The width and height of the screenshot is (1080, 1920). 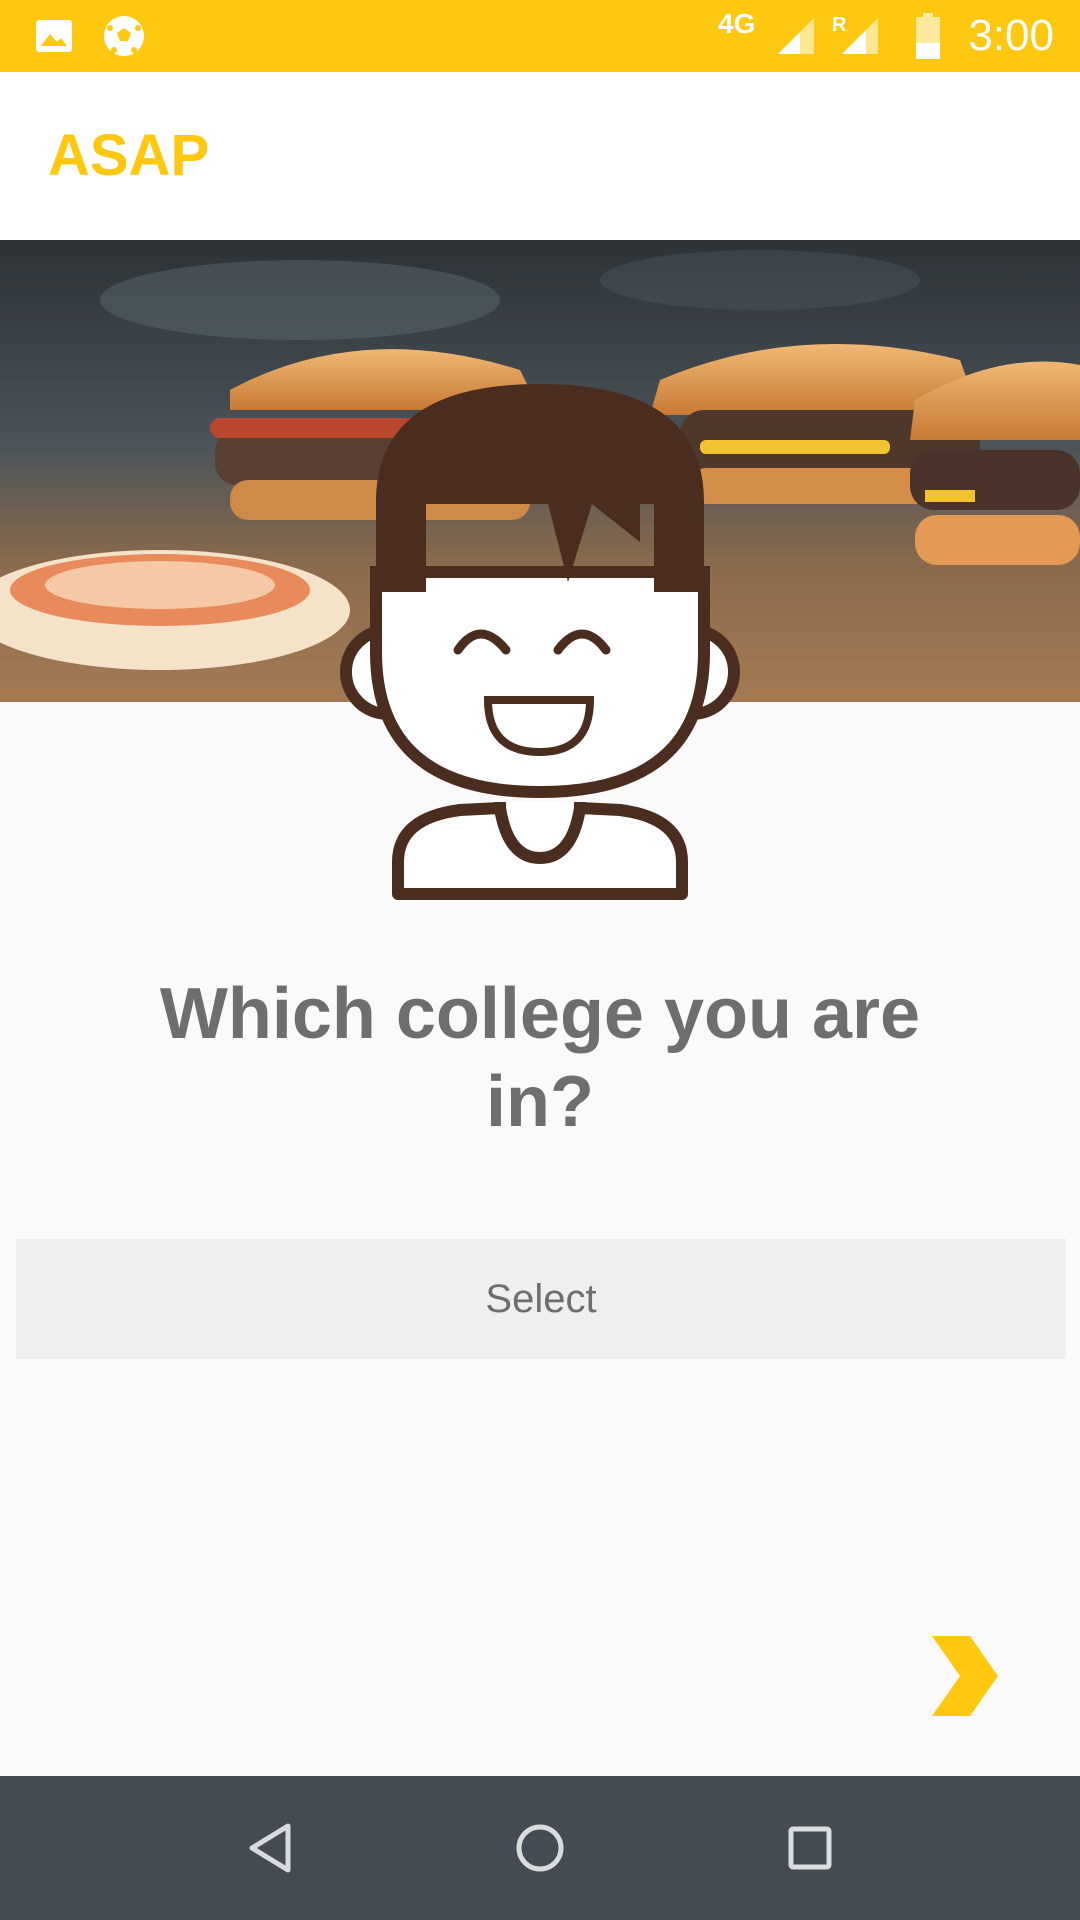 I want to click on nav-back-button, so click(x=270, y=1848).